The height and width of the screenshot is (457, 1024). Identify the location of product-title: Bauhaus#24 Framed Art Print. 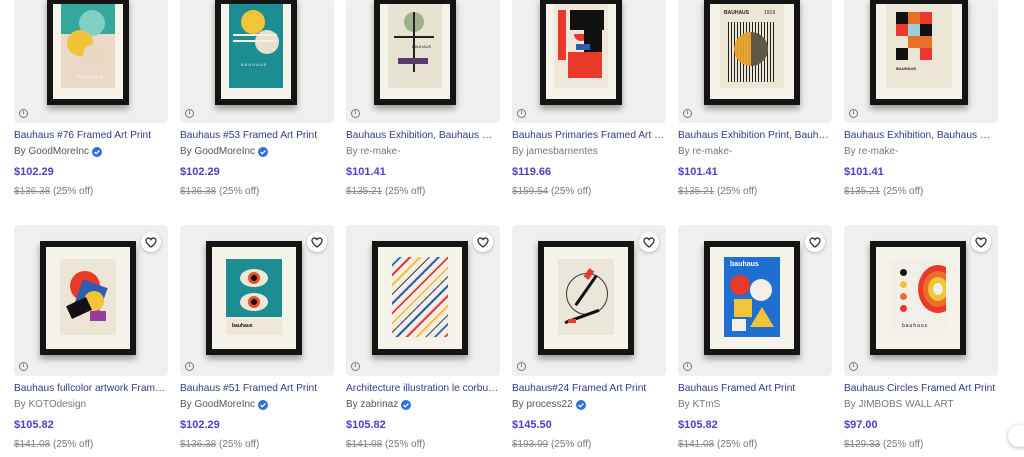
(589, 388).